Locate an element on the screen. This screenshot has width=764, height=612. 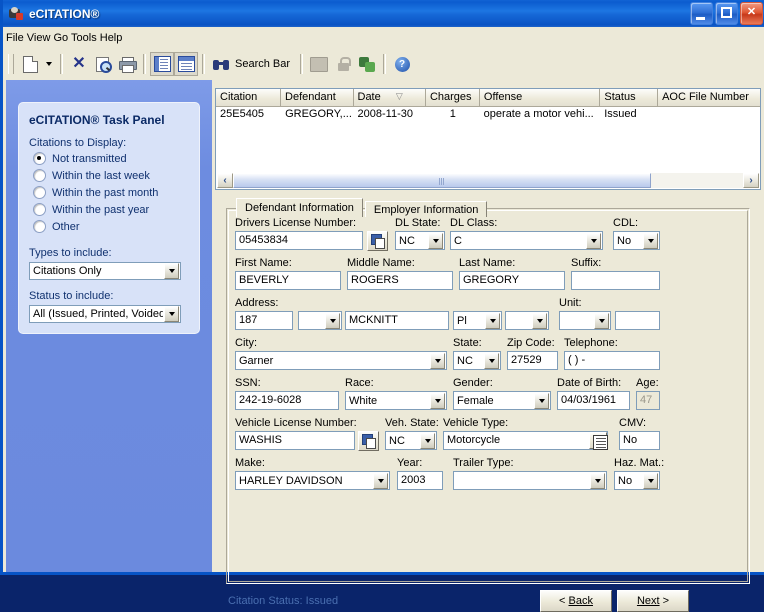
grid-header-offense: Offense is located at coordinates (540, 97).